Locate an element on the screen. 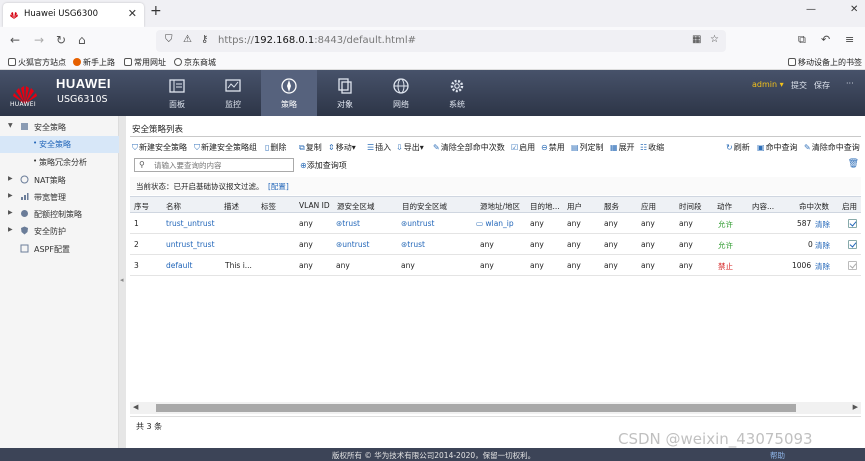  col-header: 用户 is located at coordinates (574, 206).